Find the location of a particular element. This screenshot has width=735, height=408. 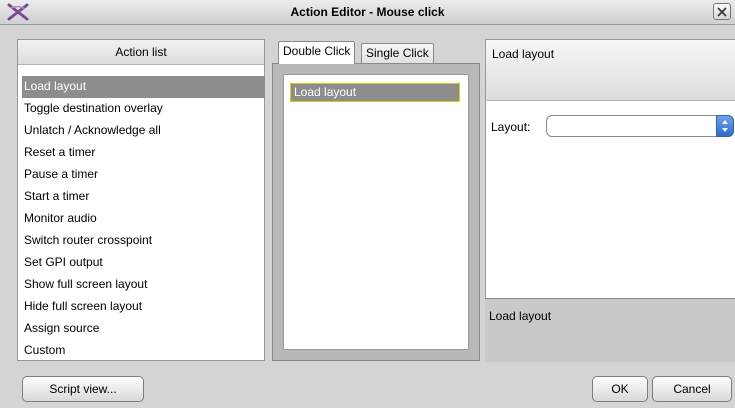

action-list-item: Reset a timer is located at coordinates (142, 153).